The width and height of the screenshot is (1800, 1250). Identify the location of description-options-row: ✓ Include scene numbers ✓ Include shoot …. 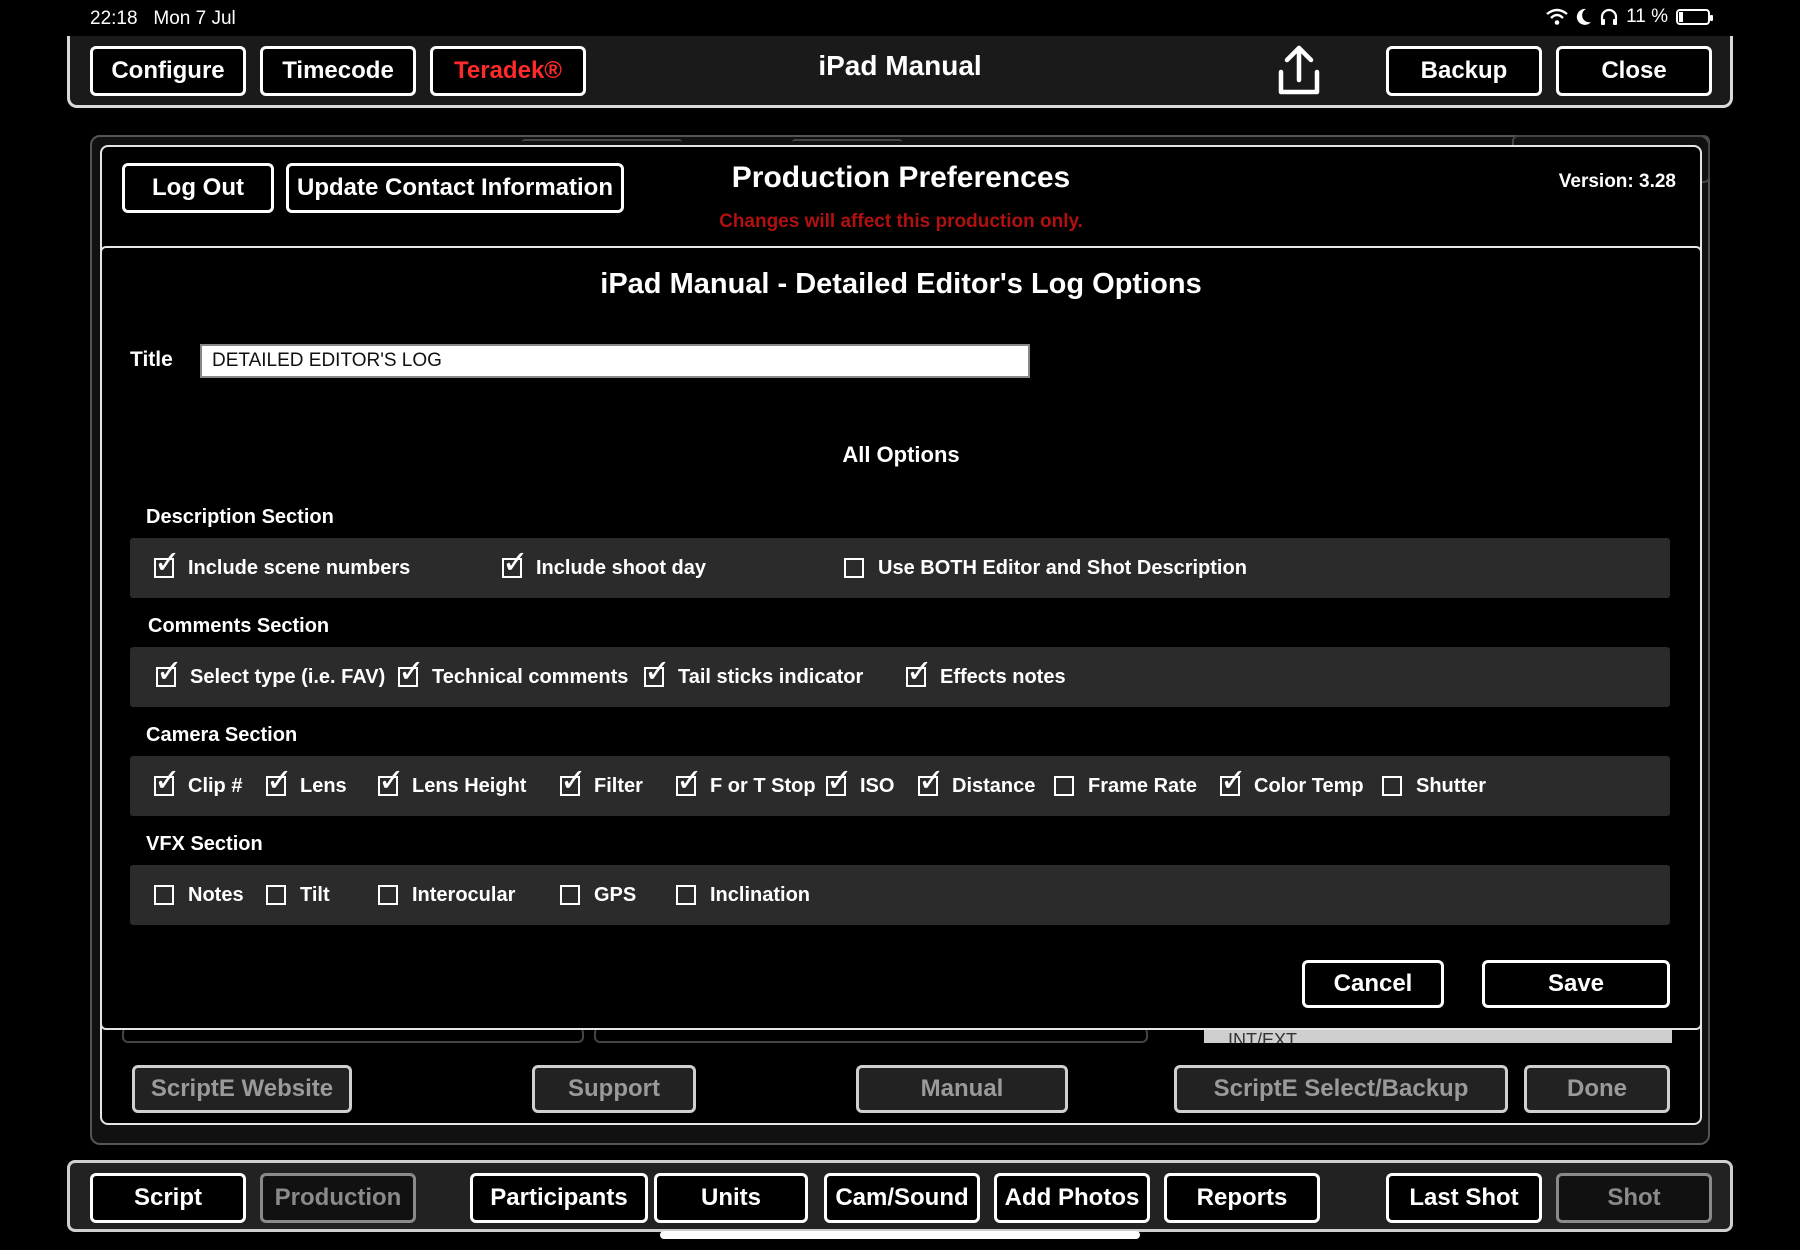
(900, 568).